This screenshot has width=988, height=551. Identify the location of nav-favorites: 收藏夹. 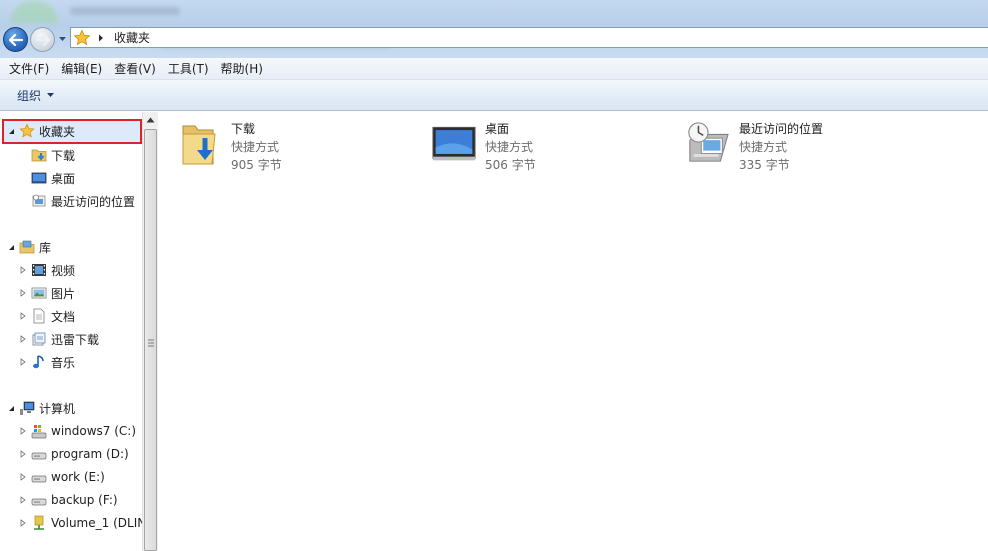
(40, 131).